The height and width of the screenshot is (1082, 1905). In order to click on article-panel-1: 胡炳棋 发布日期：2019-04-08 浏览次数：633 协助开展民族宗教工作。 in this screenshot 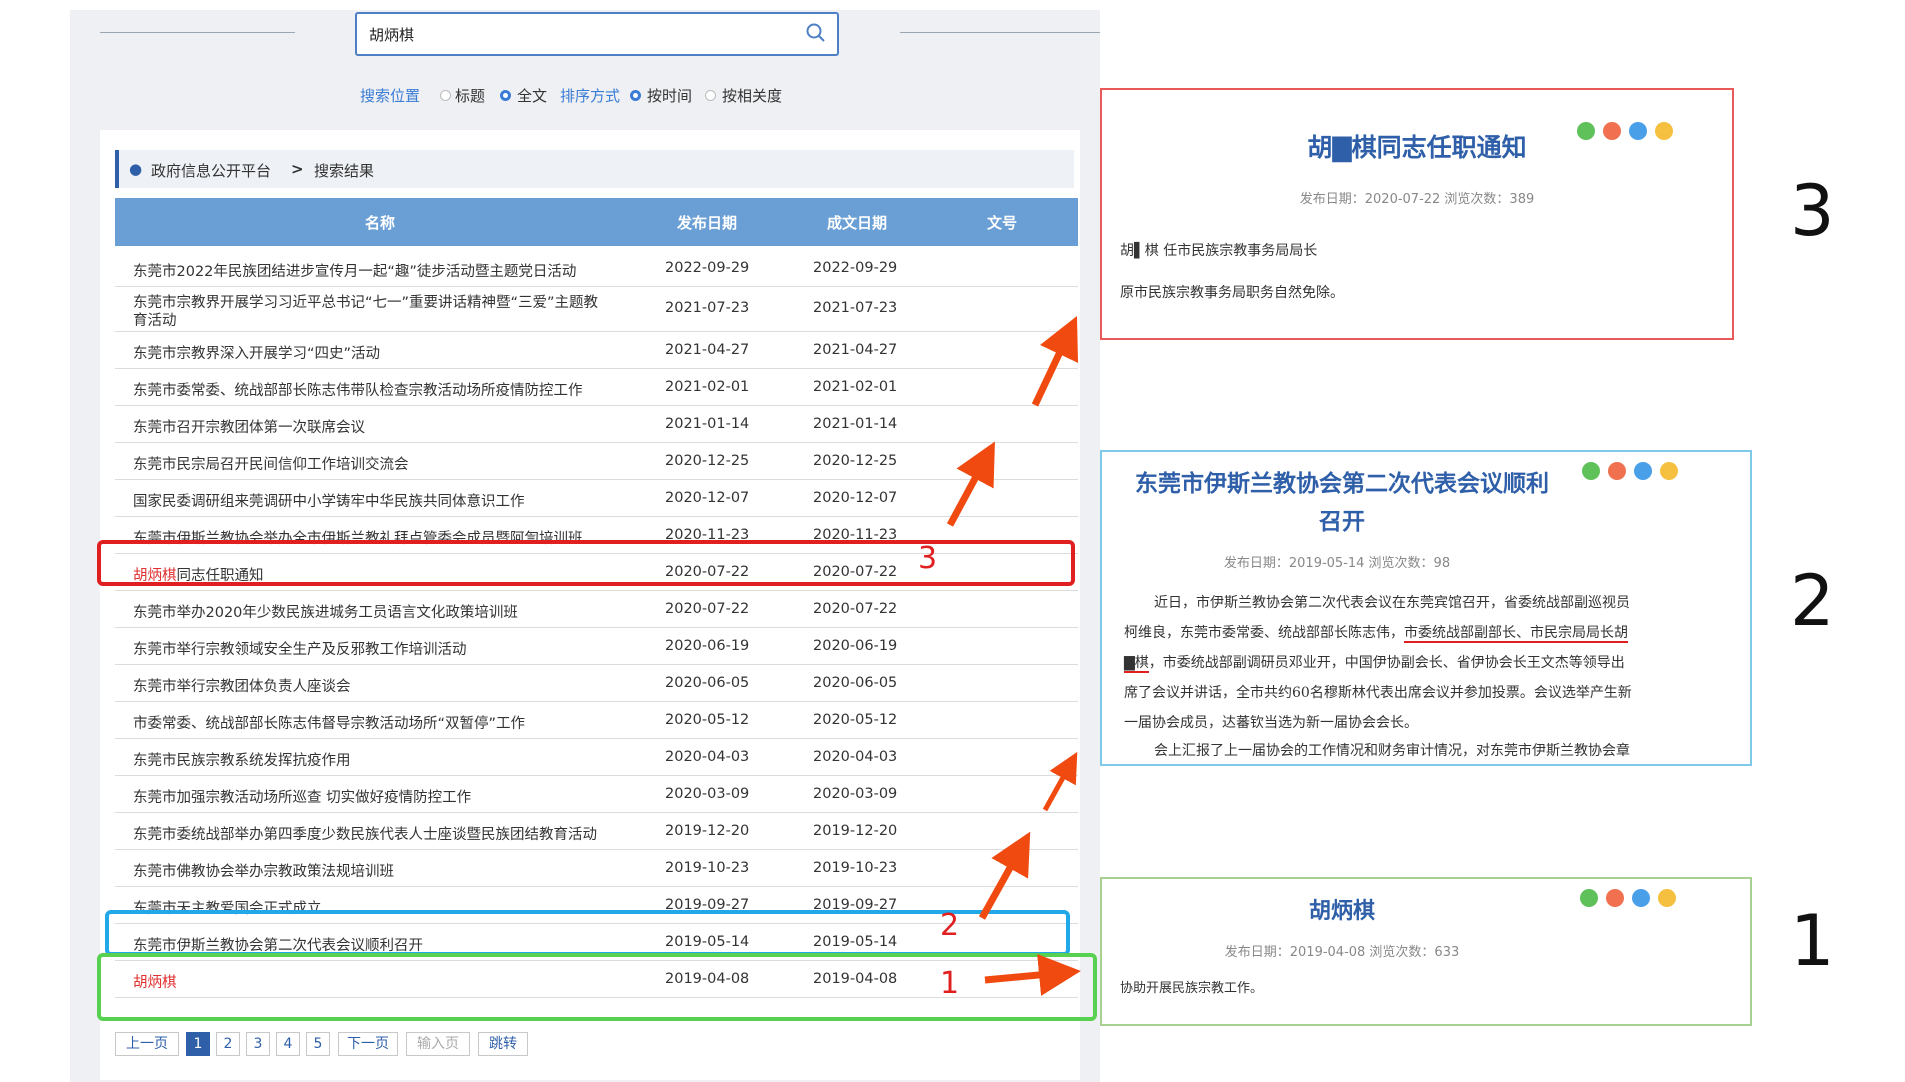, I will do `click(1426, 951)`.